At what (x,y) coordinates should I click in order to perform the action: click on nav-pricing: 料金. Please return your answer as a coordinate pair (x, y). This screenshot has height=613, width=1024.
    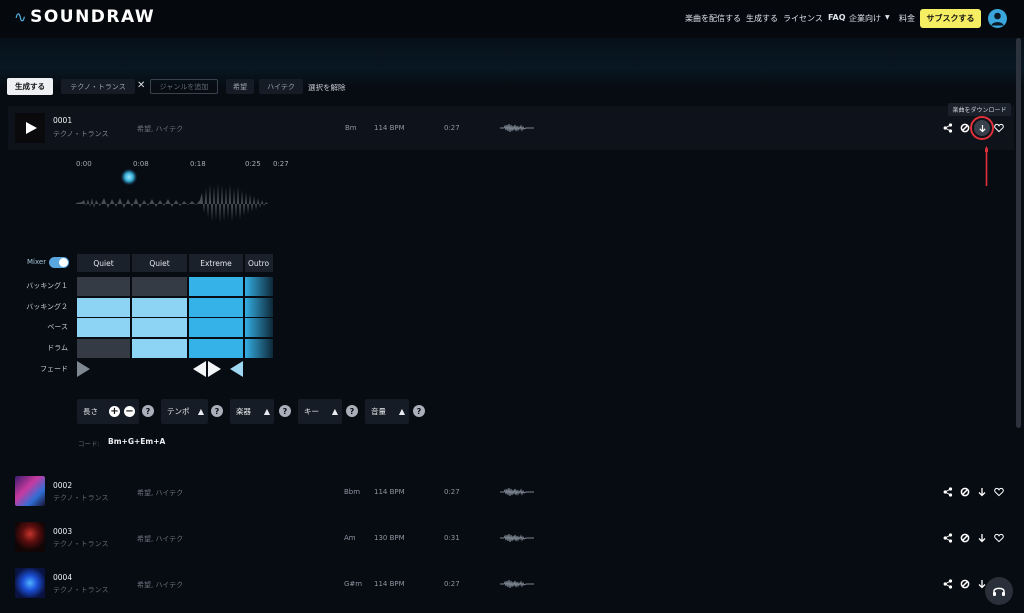
    Looking at the image, I should click on (907, 18).